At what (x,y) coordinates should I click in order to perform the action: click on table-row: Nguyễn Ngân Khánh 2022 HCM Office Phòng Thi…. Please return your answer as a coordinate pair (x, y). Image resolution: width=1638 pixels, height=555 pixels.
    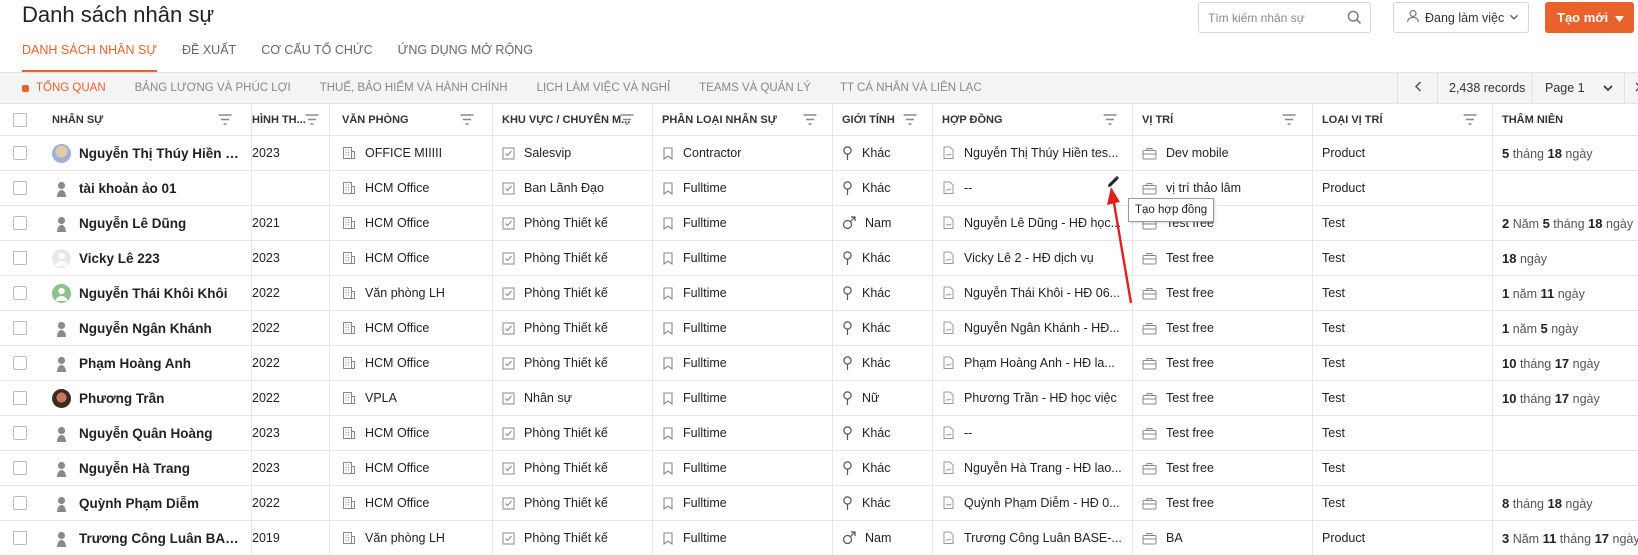
    Looking at the image, I should click on (819, 328).